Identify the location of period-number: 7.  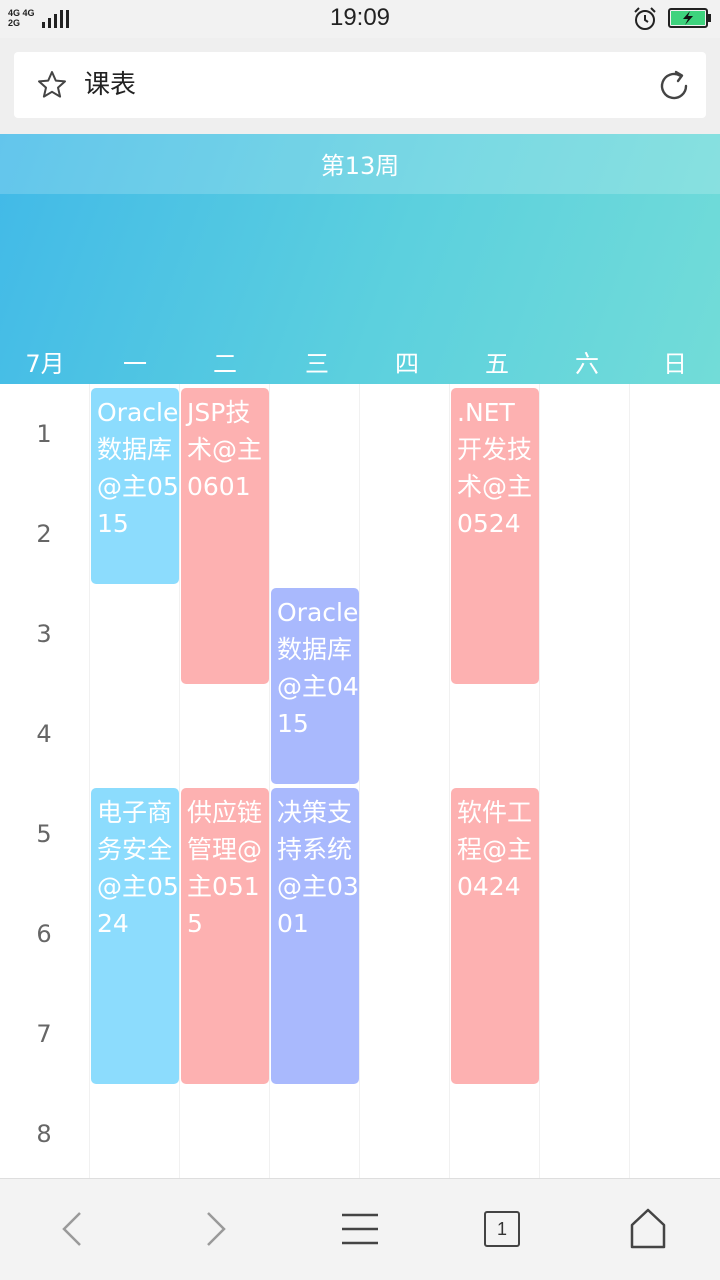
(44, 1034).